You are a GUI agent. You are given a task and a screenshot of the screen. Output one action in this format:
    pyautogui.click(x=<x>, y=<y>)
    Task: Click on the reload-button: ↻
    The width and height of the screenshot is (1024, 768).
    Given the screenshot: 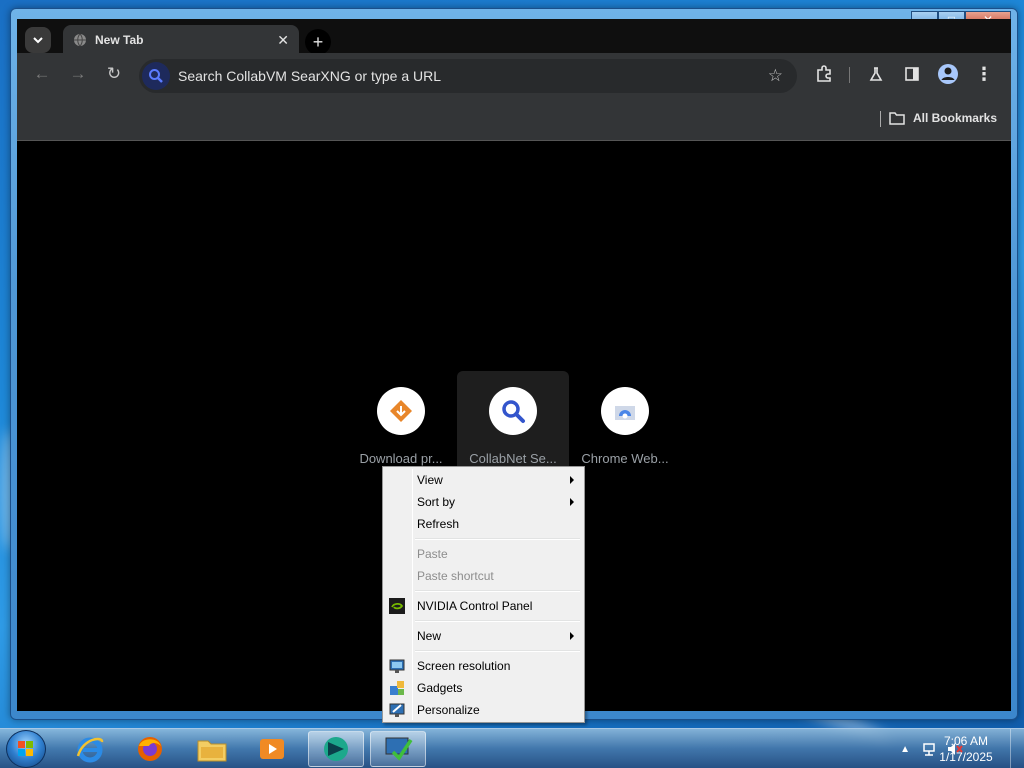 What is the action you would take?
    pyautogui.click(x=114, y=74)
    